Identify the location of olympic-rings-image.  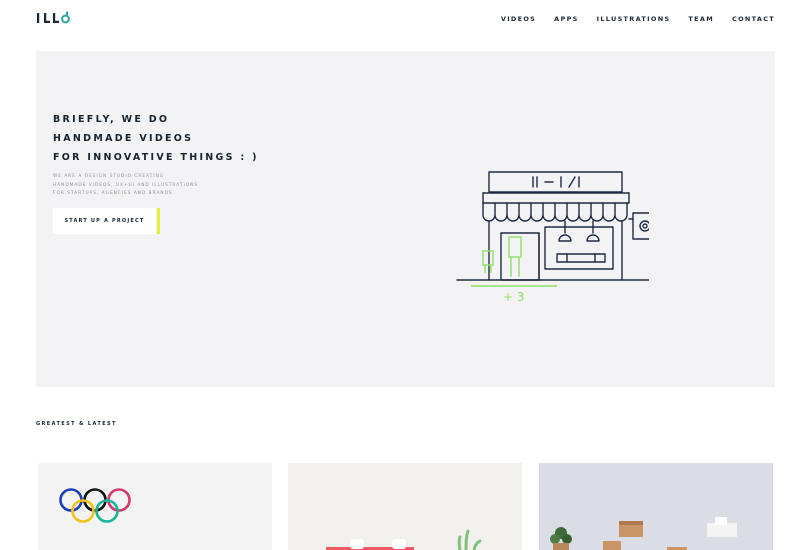
(95, 505).